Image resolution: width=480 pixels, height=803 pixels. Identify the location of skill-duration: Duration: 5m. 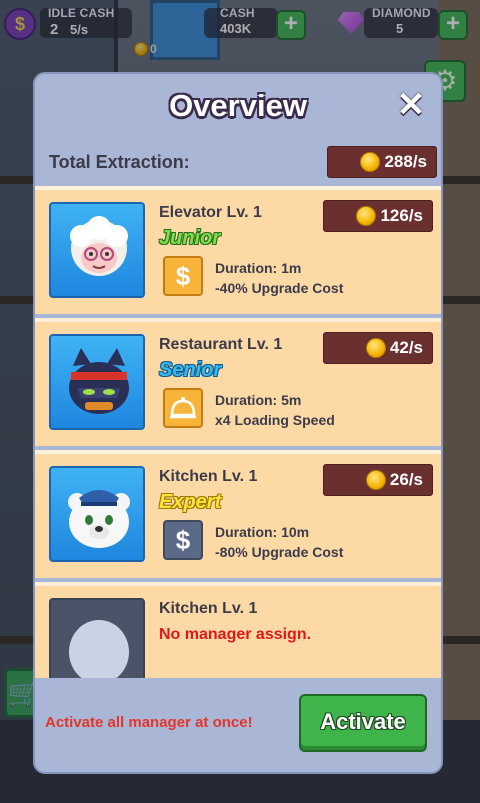
(258, 400).